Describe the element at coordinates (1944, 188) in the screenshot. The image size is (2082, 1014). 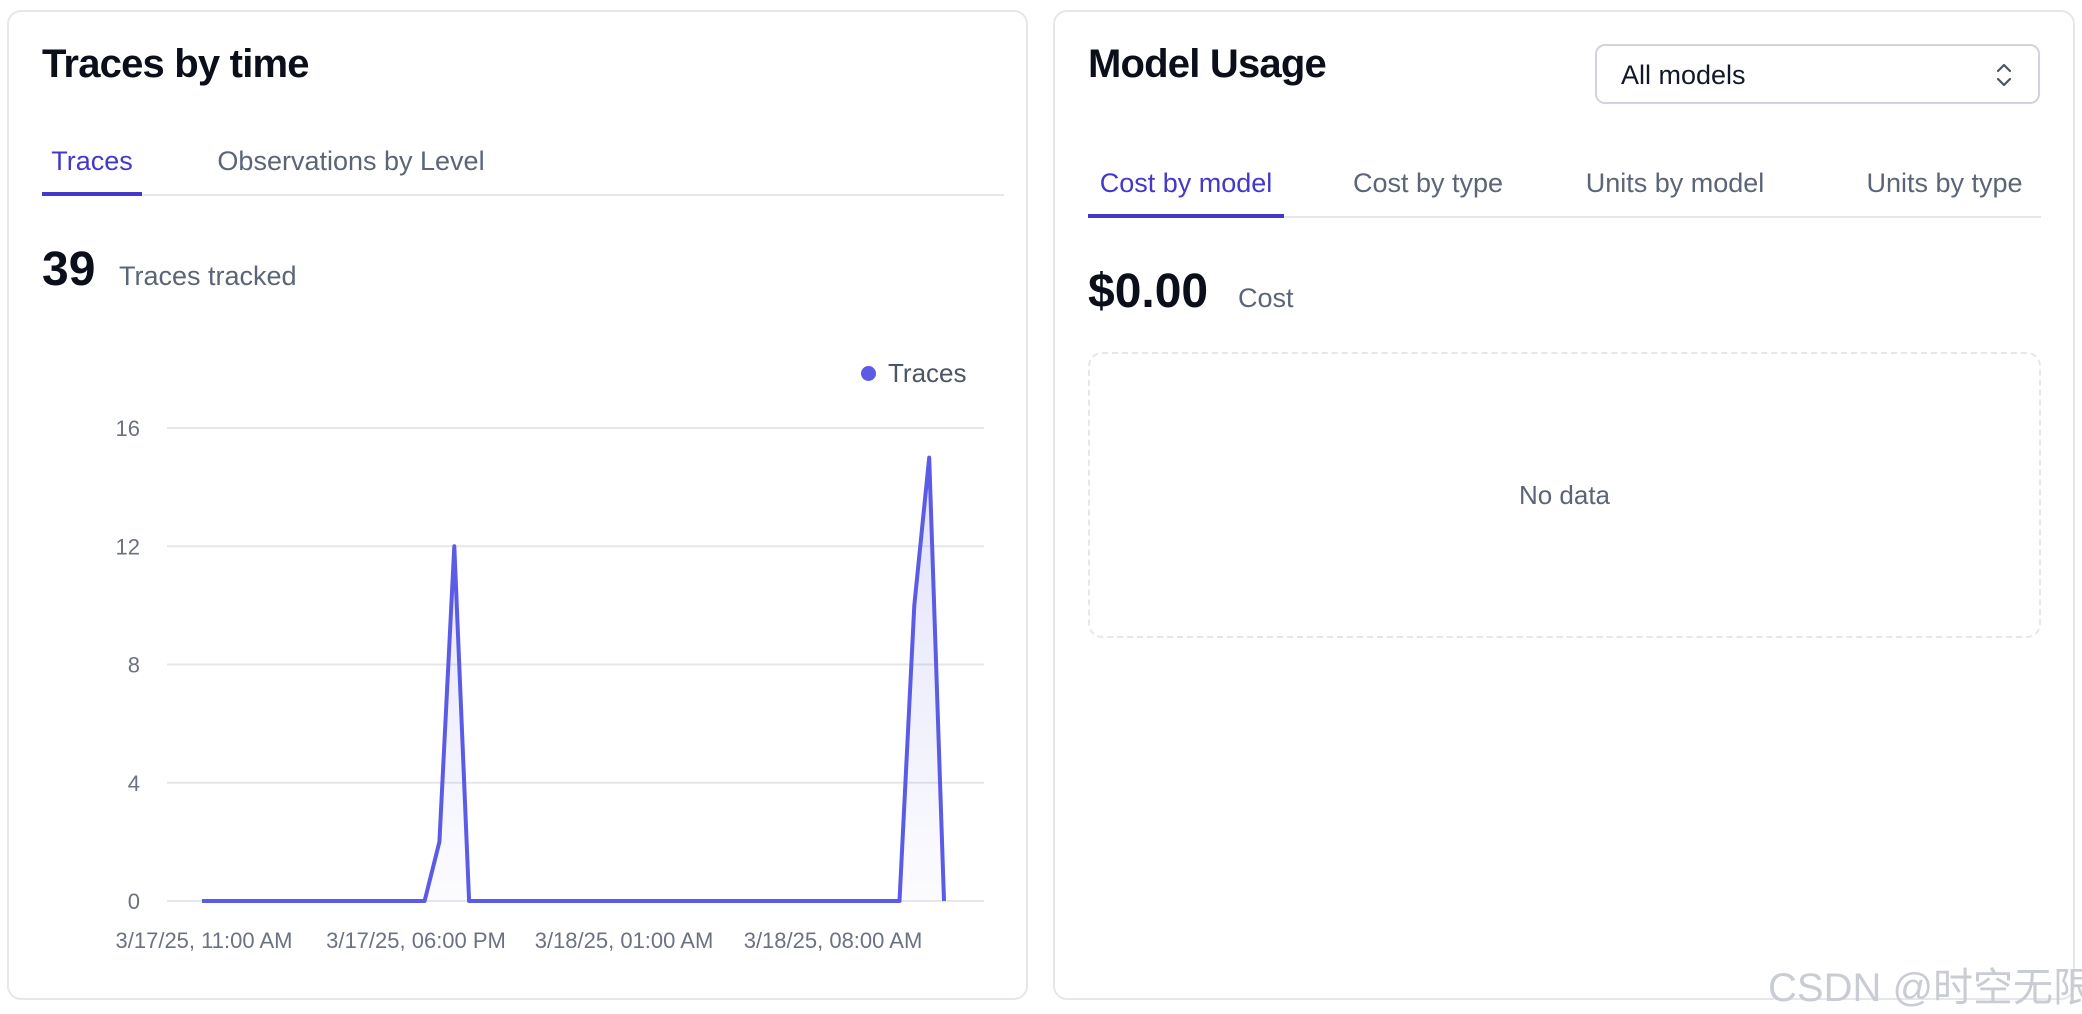
I see `tab-units-by-type: Units by type` at that location.